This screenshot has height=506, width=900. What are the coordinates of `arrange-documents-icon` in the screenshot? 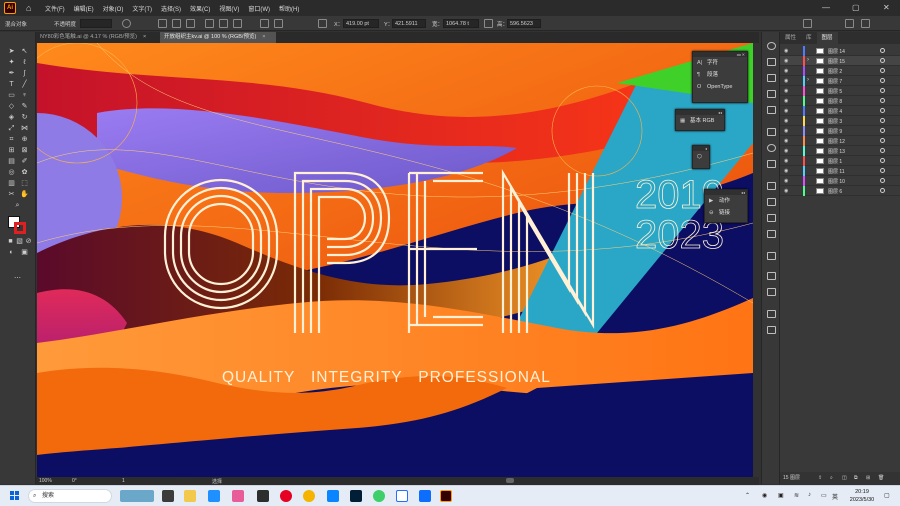 It's located at (849, 23).